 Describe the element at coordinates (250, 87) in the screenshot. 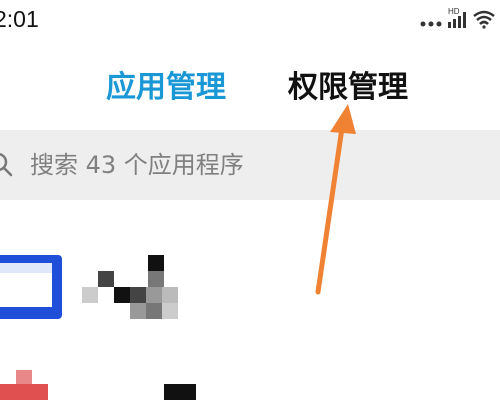

I see `tab-bar: 应用管理 权限管理` at that location.